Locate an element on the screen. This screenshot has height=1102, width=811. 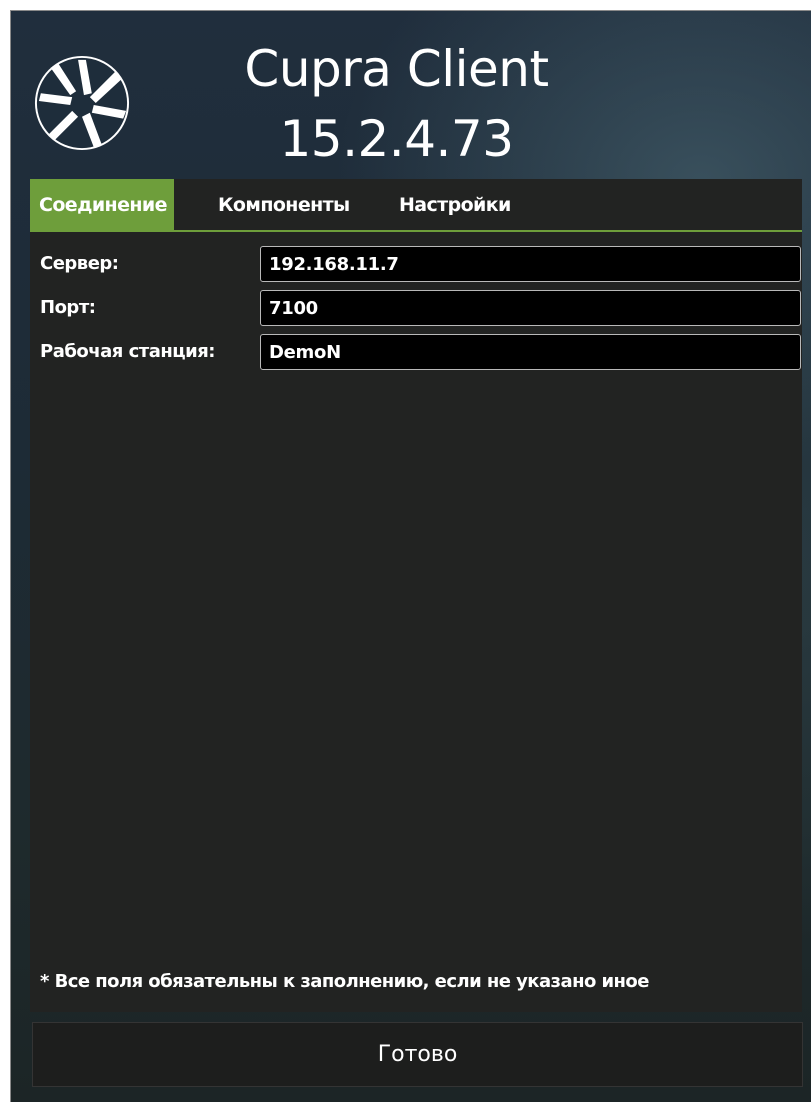
server-row: Сервер: is located at coordinates (416, 264).